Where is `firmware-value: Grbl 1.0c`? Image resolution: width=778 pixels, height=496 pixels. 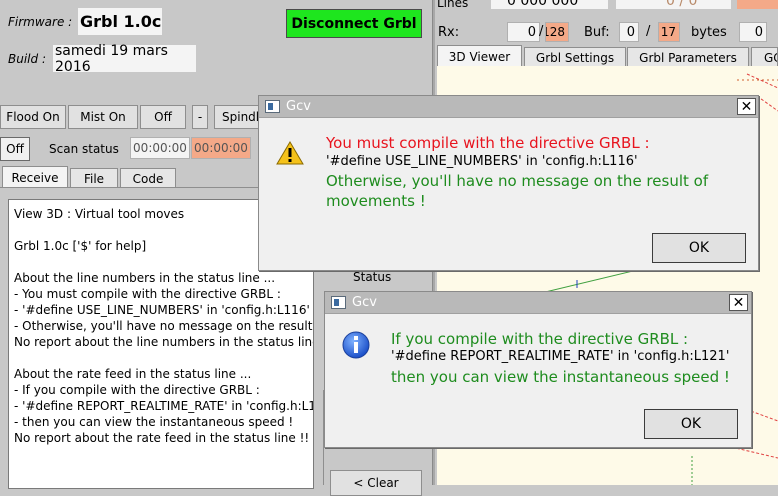
firmware-value: Grbl 1.0c is located at coordinates (120, 21).